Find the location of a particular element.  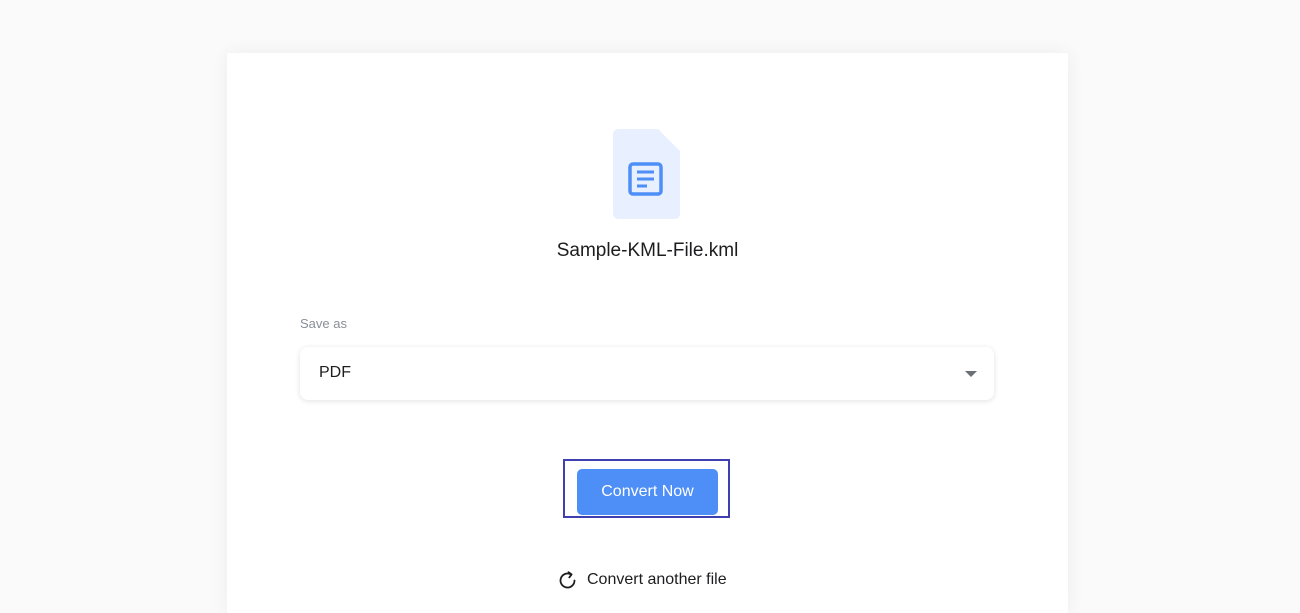

file-document-icon is located at coordinates (646, 174).